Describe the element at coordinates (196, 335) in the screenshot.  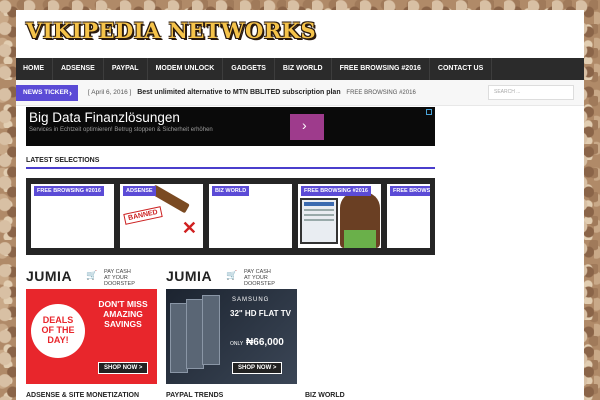
I see `tv-panels` at that location.